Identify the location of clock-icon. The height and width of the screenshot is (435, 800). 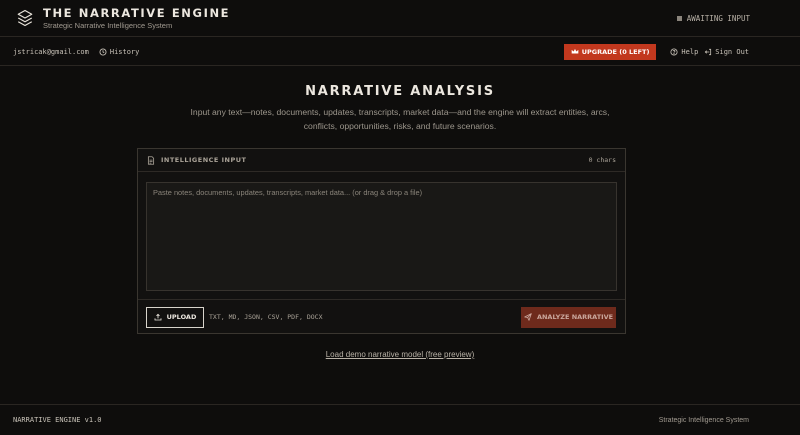
(103, 51).